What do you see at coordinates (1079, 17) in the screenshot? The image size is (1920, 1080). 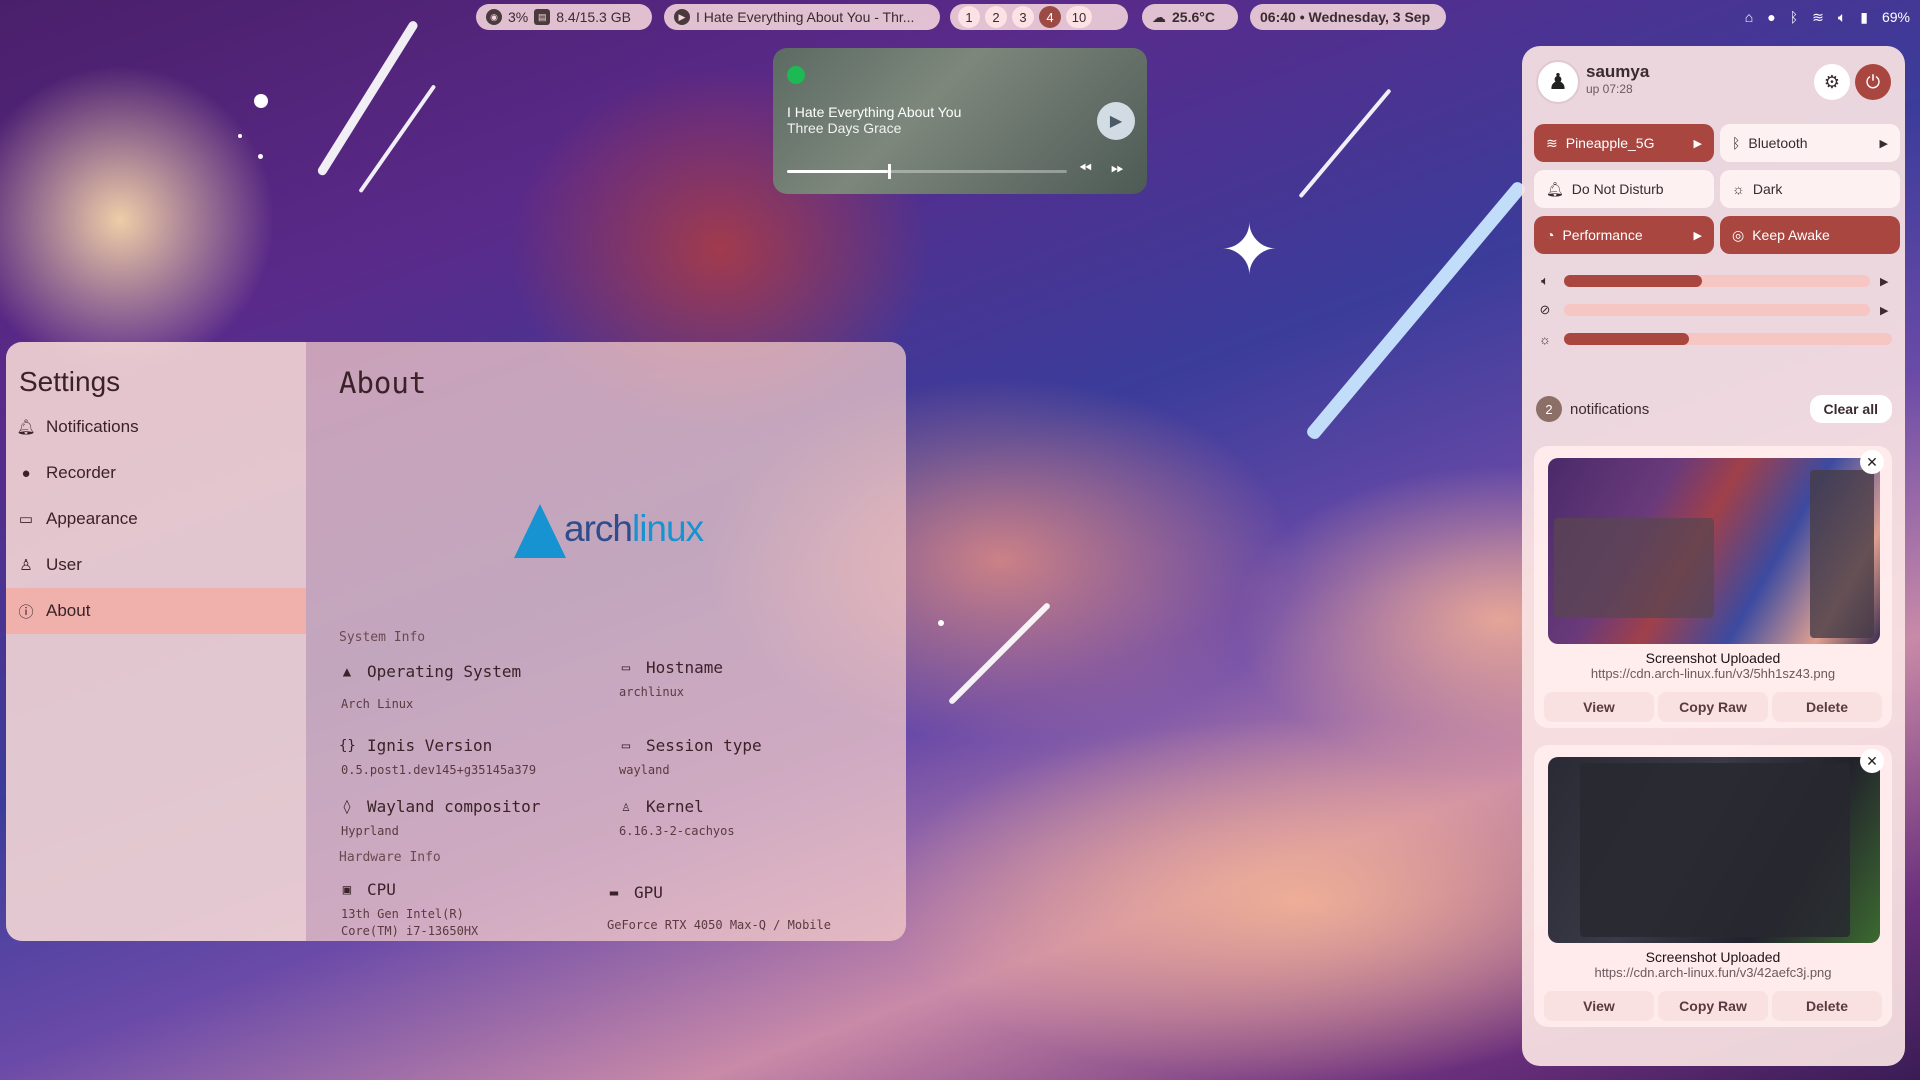 I see `workspace-10: 10` at bounding box center [1079, 17].